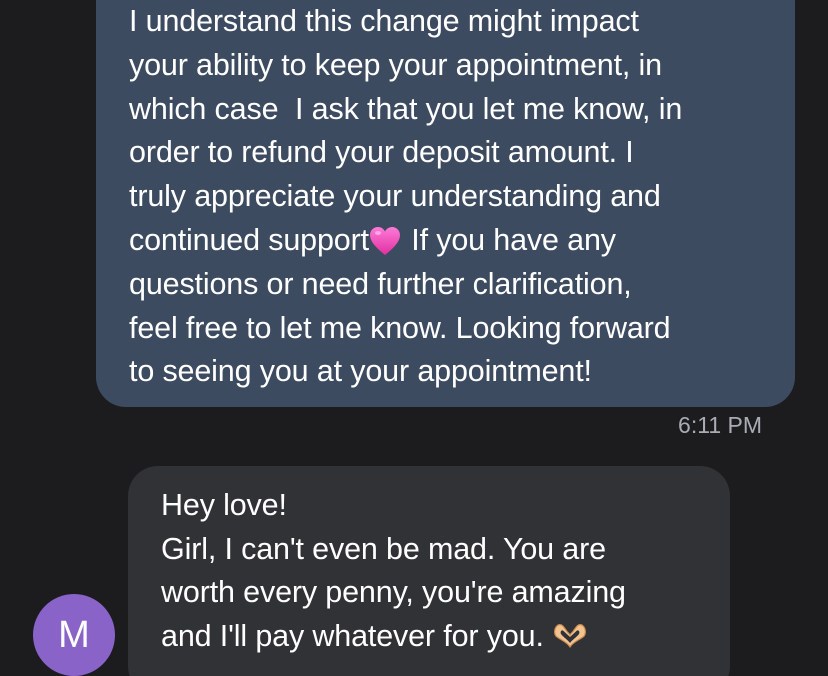 This screenshot has height=676, width=828. I want to click on pink-heart-icon, so click(384, 240).